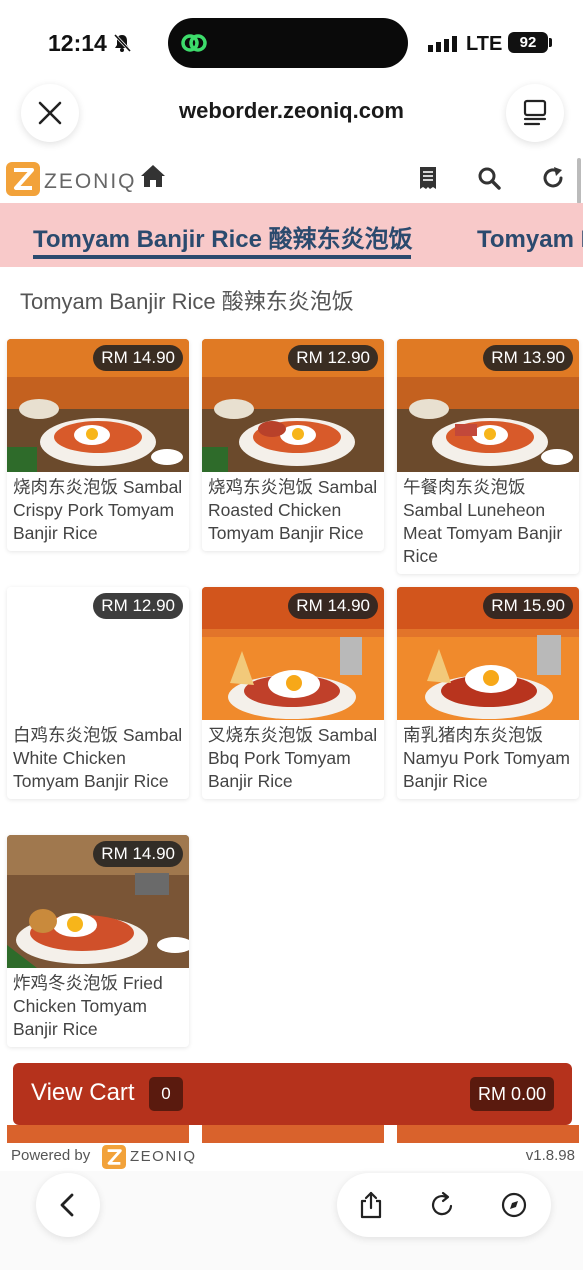  I want to click on footer: Powered by ZEONIQ v1.8.98, so click(291, 1157).